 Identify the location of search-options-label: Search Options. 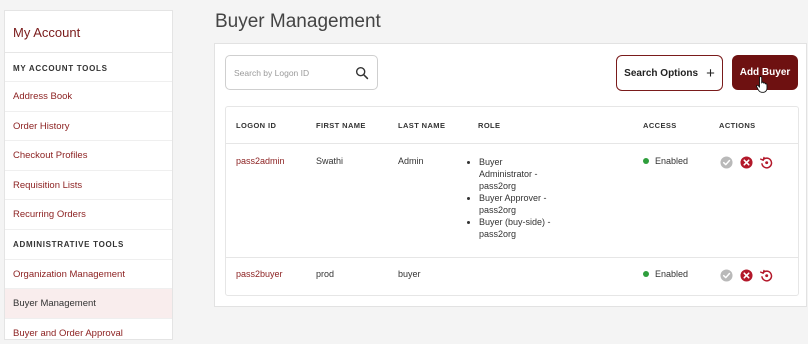
(661, 73).